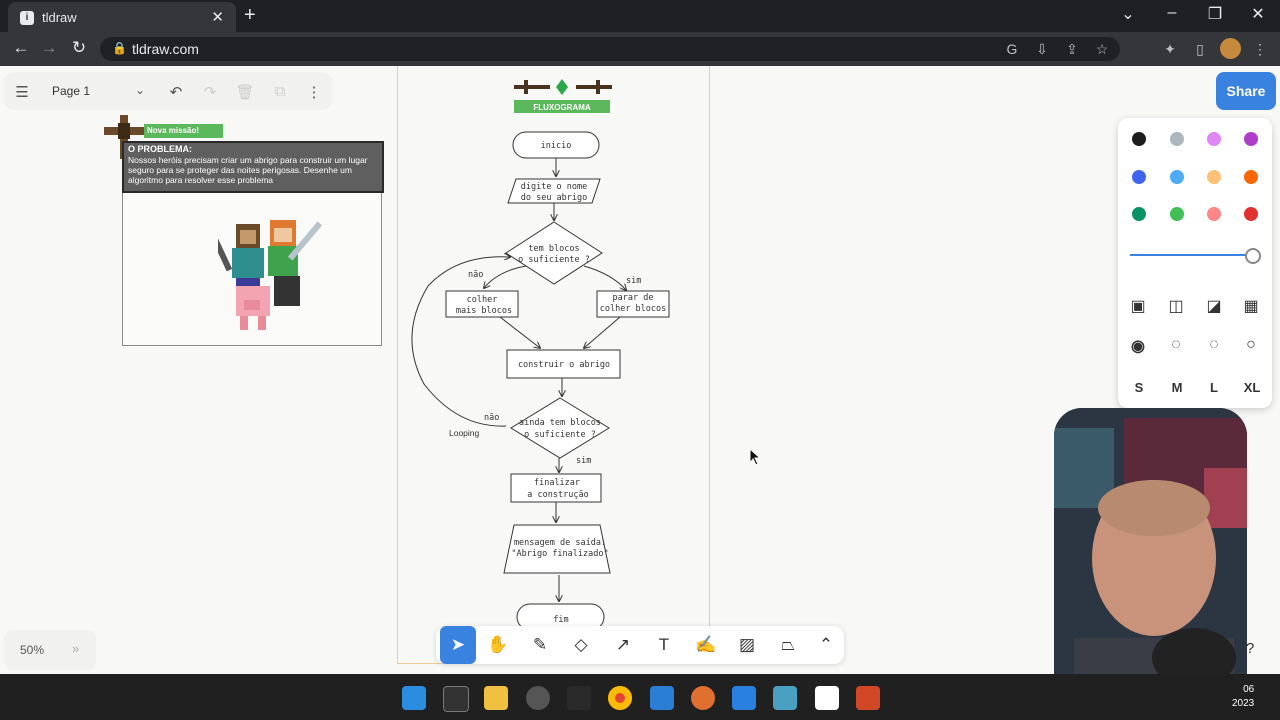  Describe the element at coordinates (640, 697) in the screenshot. I see `windows-taskbar` at that location.